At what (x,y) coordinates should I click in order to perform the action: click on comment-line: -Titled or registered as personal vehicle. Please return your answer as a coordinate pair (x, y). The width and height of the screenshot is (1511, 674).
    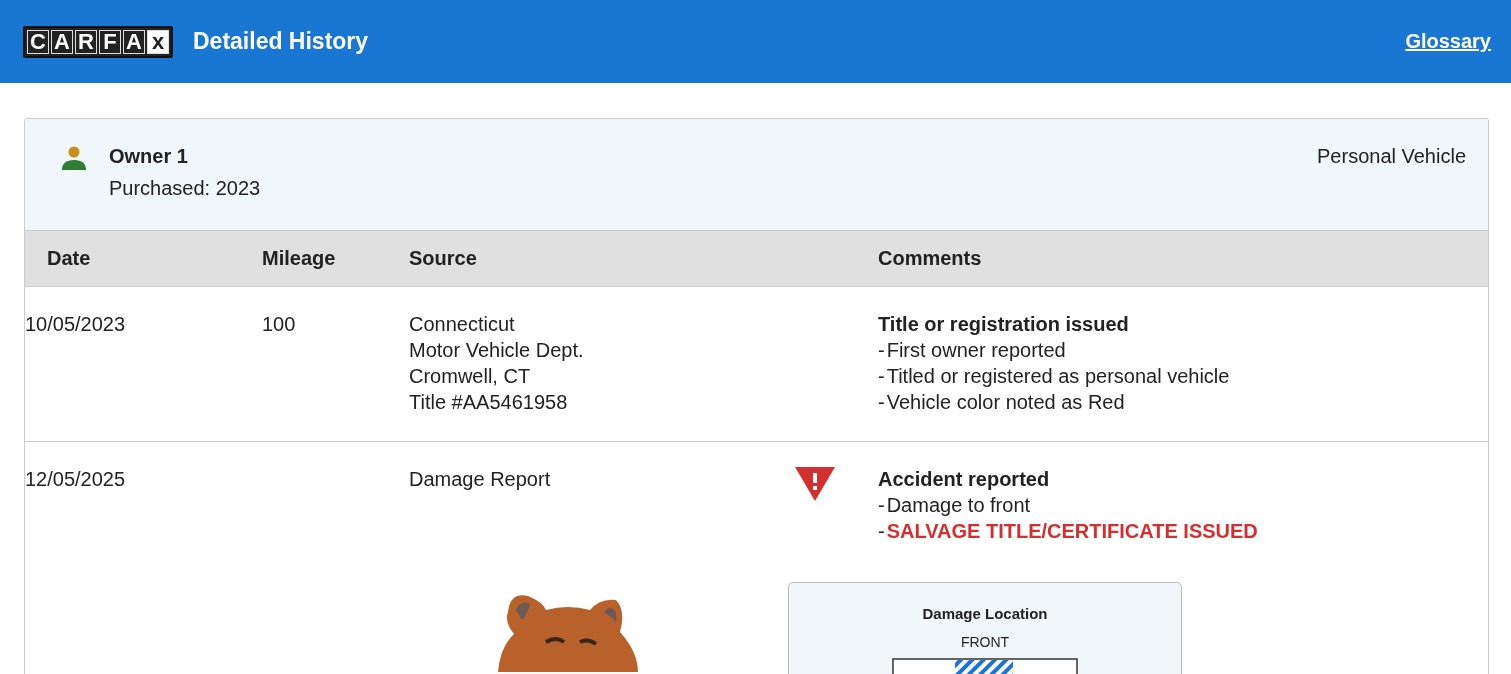
    Looking at the image, I should click on (1054, 376).